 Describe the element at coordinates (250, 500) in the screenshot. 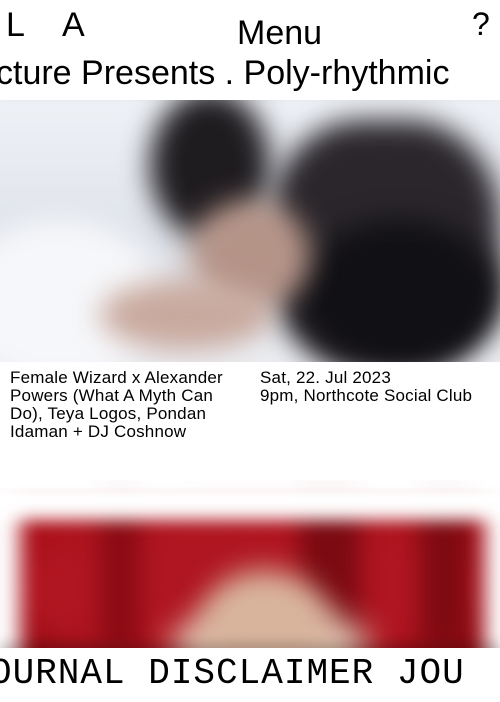

I see `image-top-fade` at that location.